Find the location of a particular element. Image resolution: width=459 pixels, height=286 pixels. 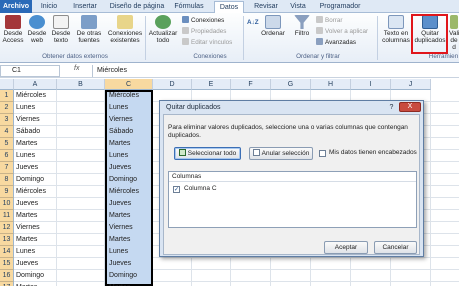

name-box: C1 is located at coordinates (30, 71).